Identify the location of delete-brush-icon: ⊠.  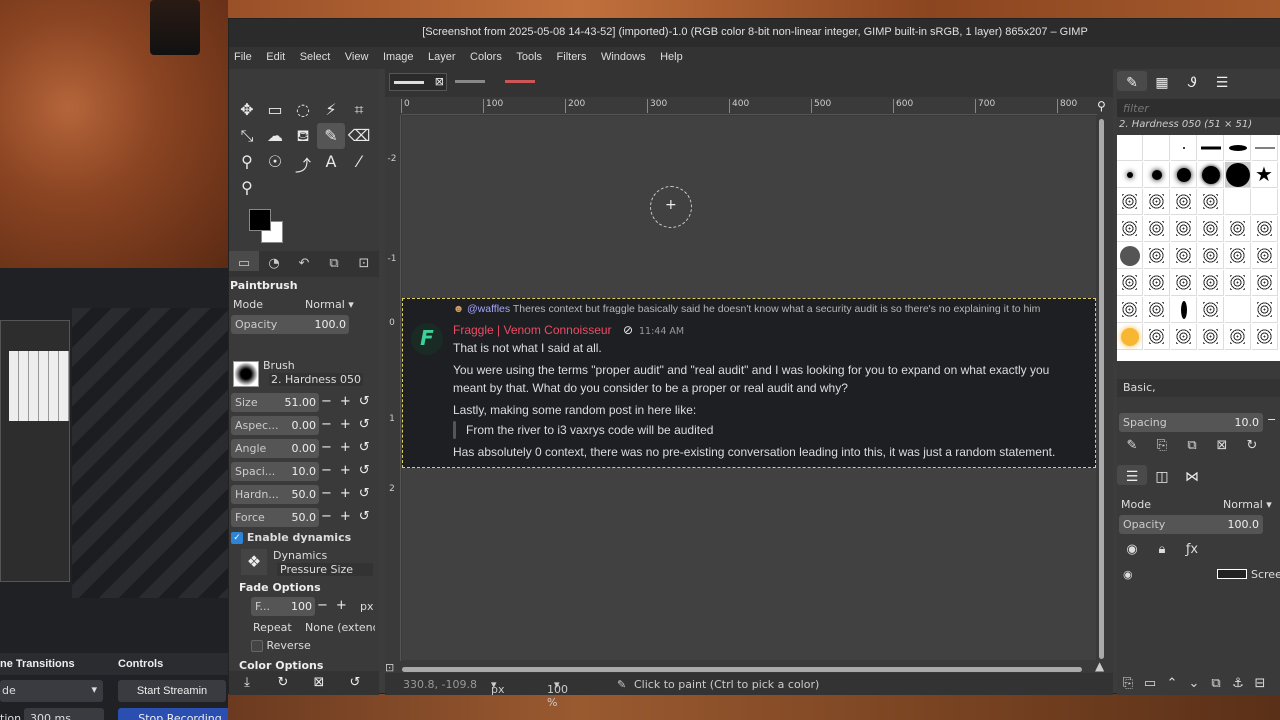
(1222, 444).